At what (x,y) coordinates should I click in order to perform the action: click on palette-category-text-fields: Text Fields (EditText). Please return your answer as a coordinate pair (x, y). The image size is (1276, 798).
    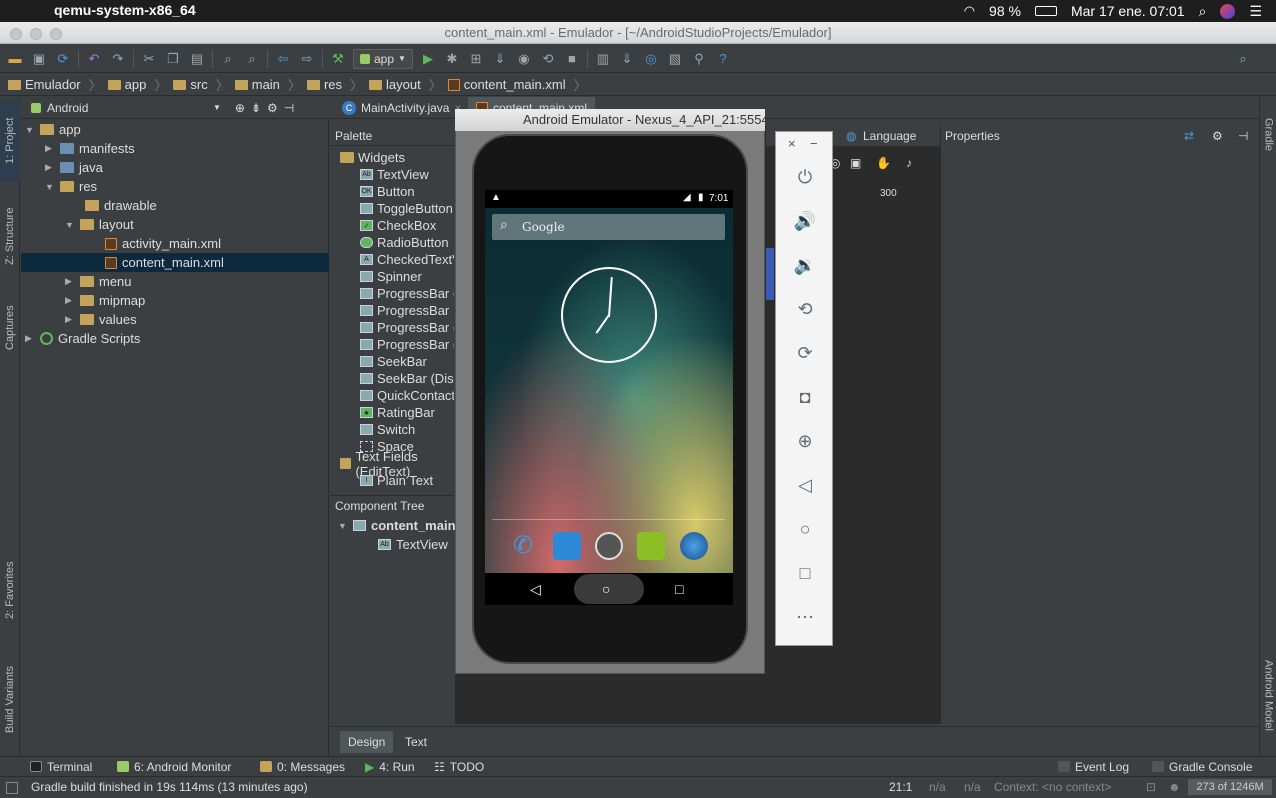
    Looking at the image, I should click on (397, 464).